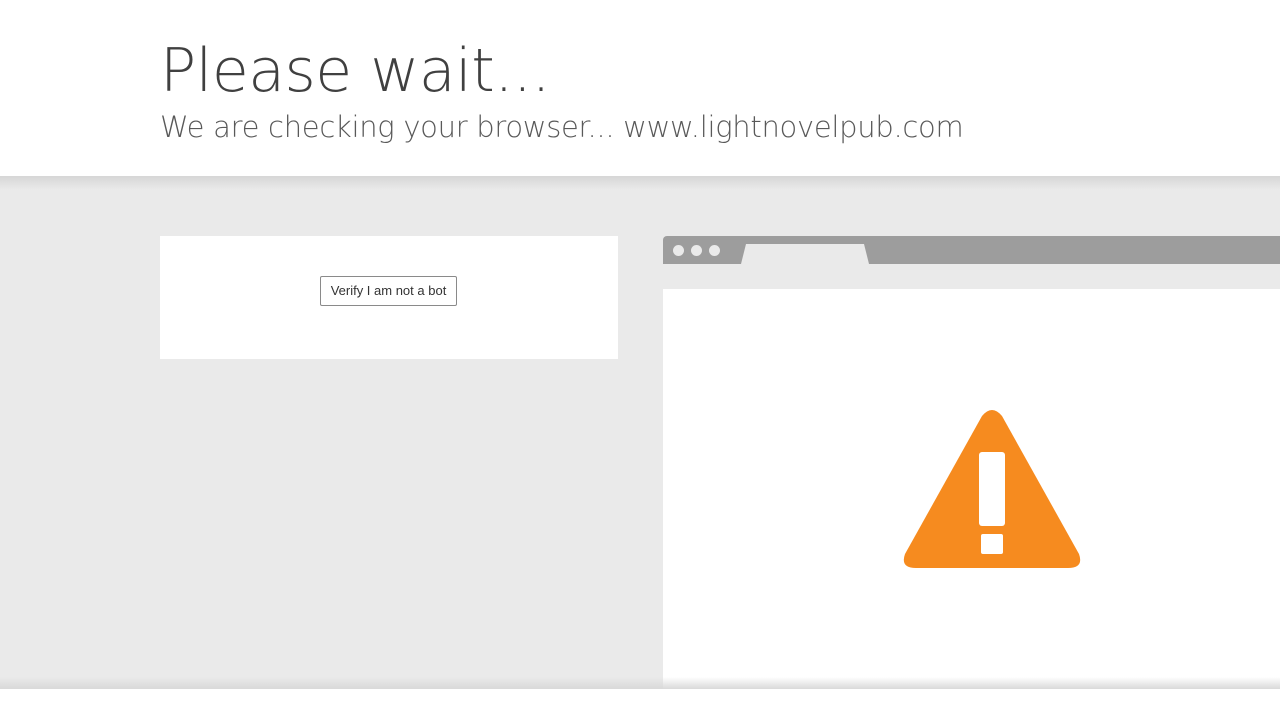  Describe the element at coordinates (640, 183) in the screenshot. I see `band-shadow-top` at that location.